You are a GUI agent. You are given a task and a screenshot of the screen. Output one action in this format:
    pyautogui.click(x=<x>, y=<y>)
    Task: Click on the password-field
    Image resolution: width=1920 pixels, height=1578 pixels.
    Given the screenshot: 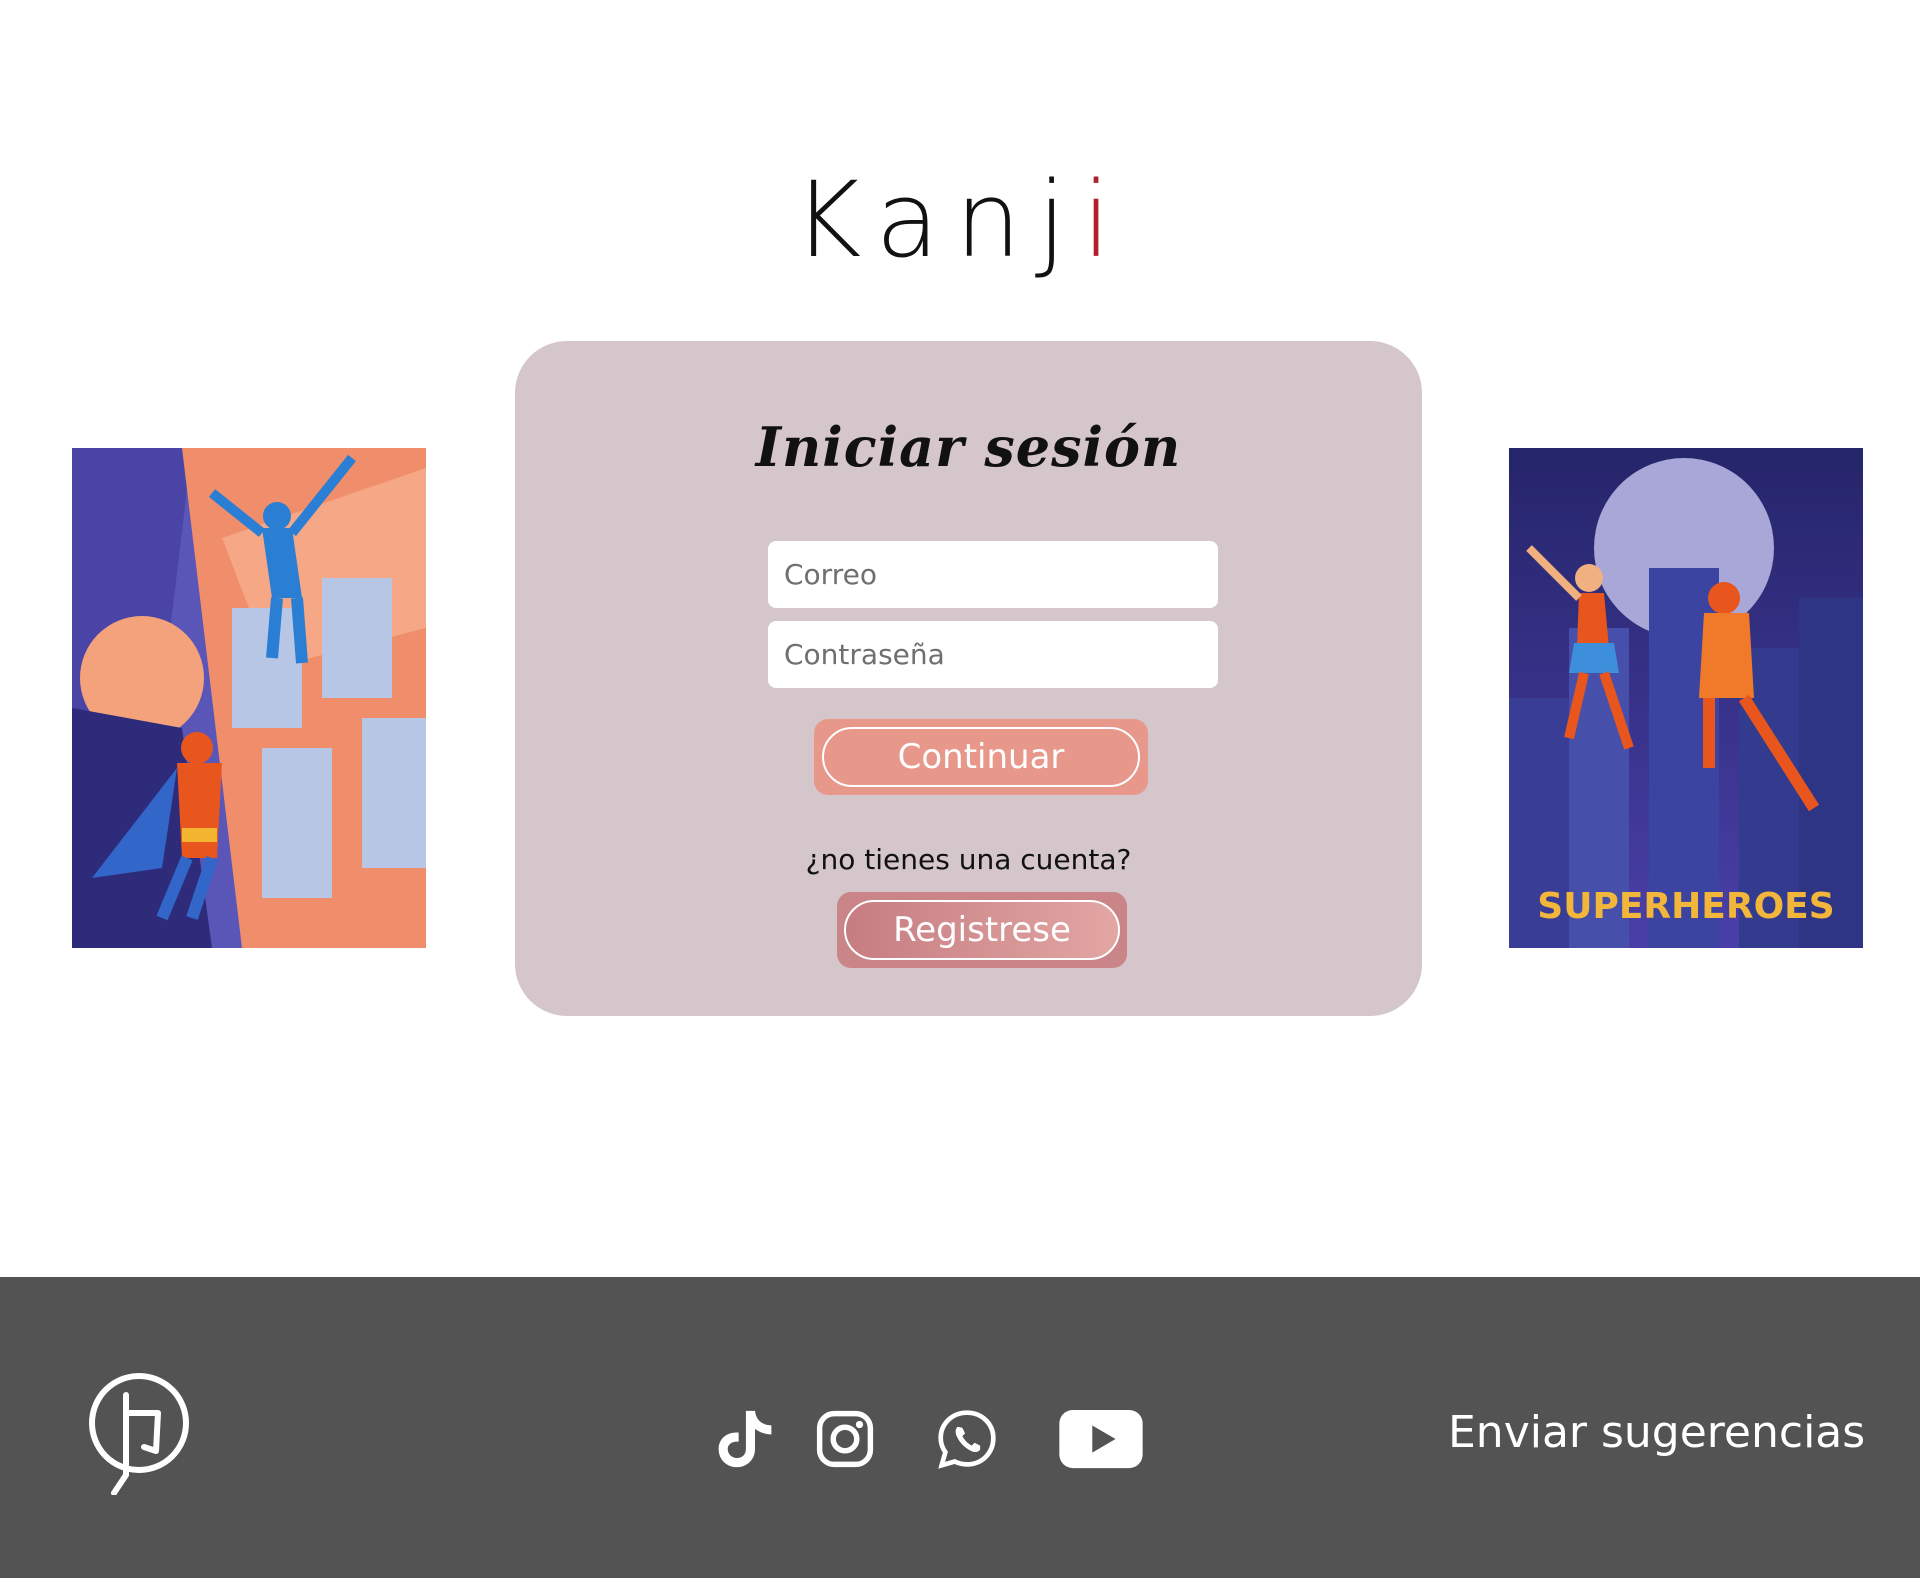 What is the action you would take?
    pyautogui.click(x=993, y=654)
    